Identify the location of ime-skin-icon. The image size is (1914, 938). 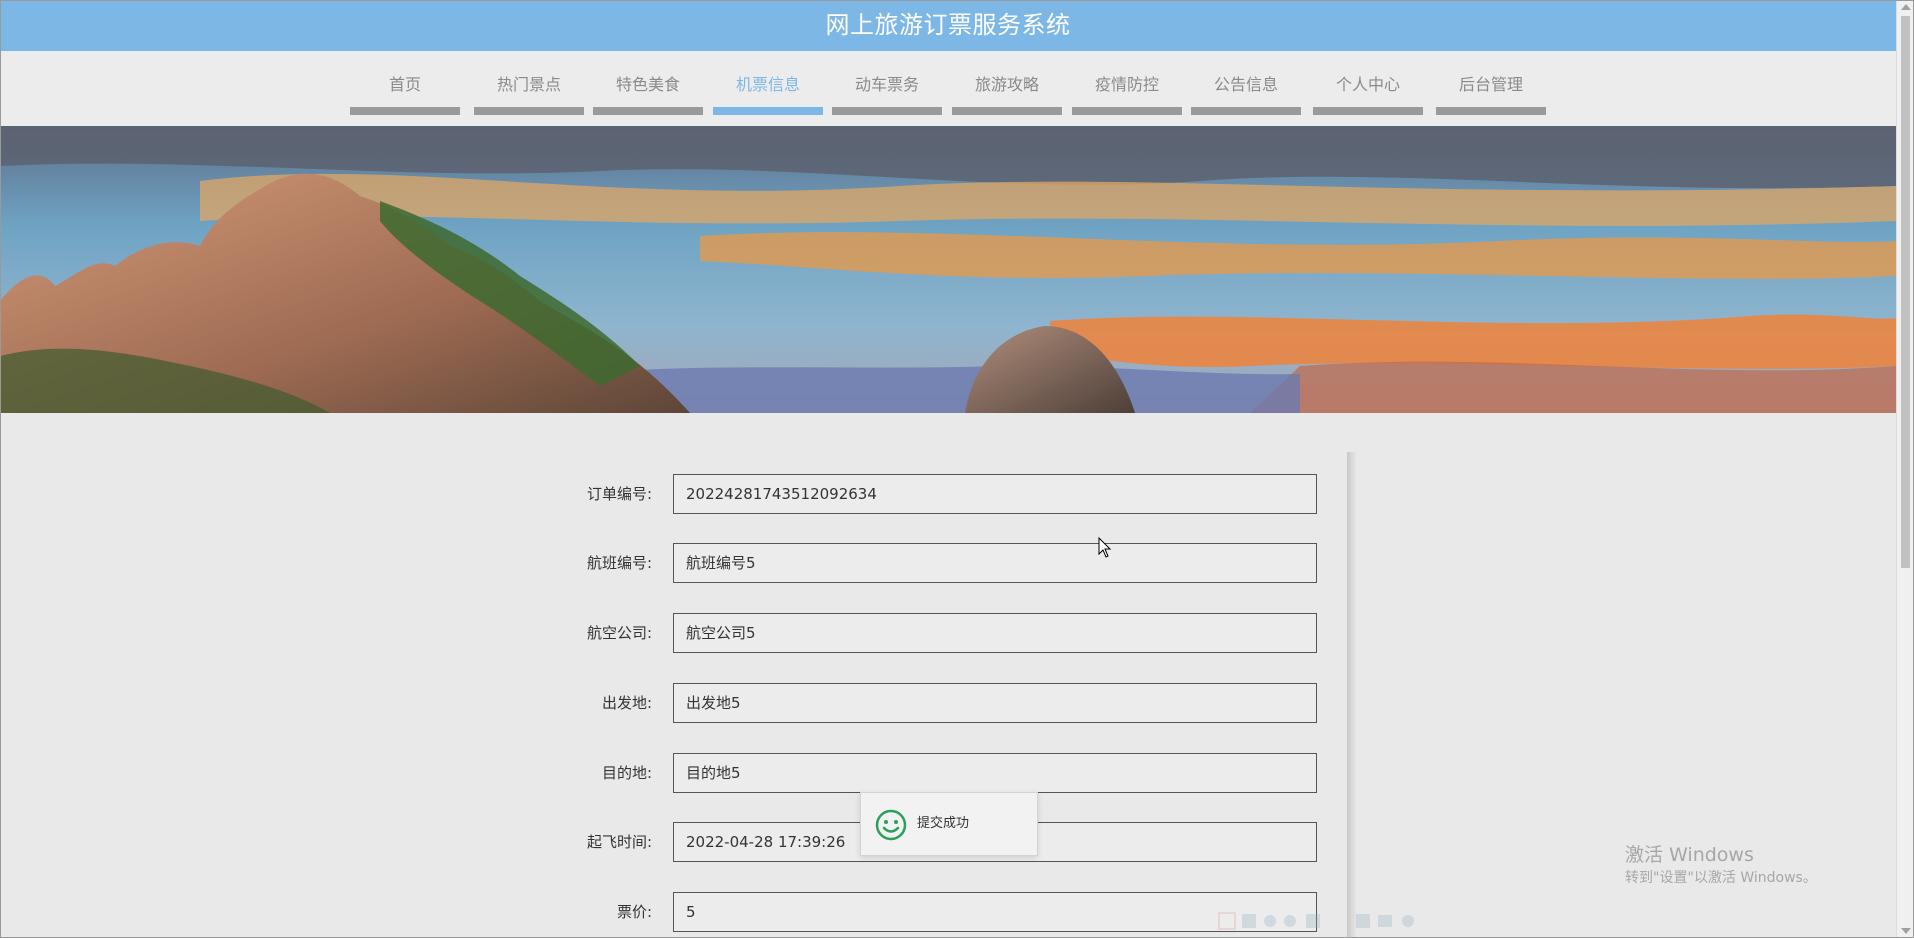
(1385, 921).